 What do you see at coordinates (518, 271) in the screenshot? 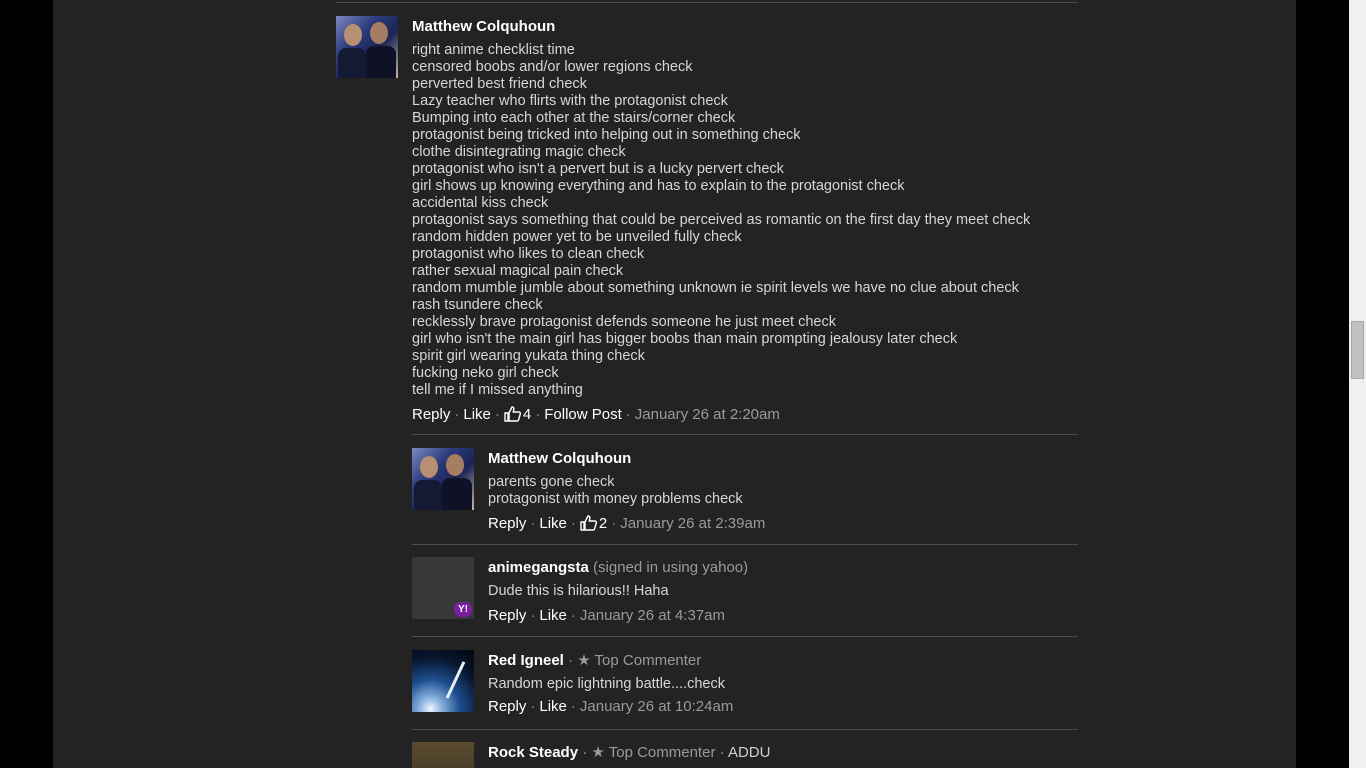
I see `comment-line: rather sexual magical pain check` at bounding box center [518, 271].